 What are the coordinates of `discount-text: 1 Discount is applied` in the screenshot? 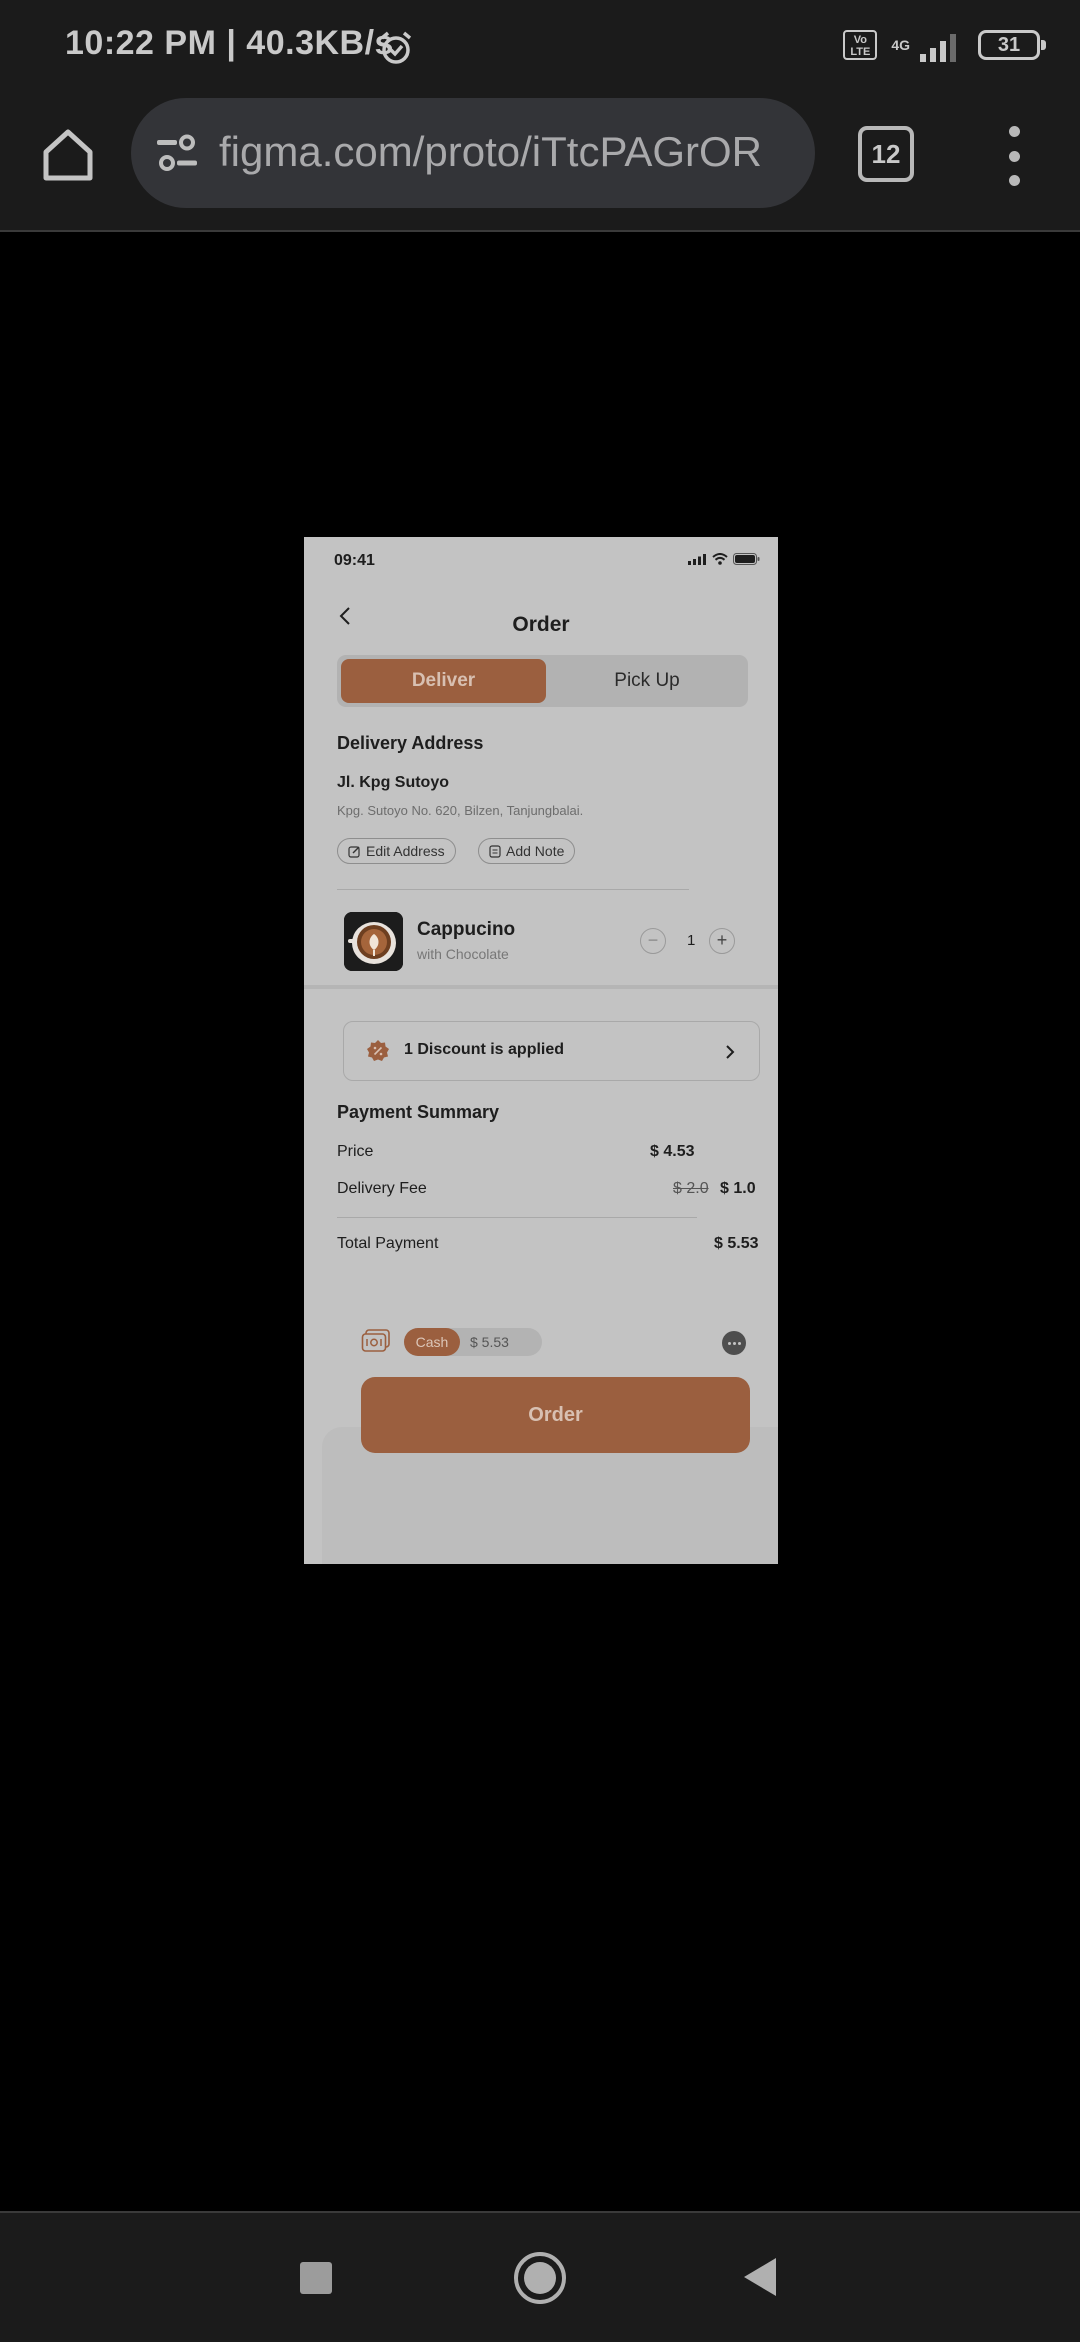 It's located at (484, 1049).